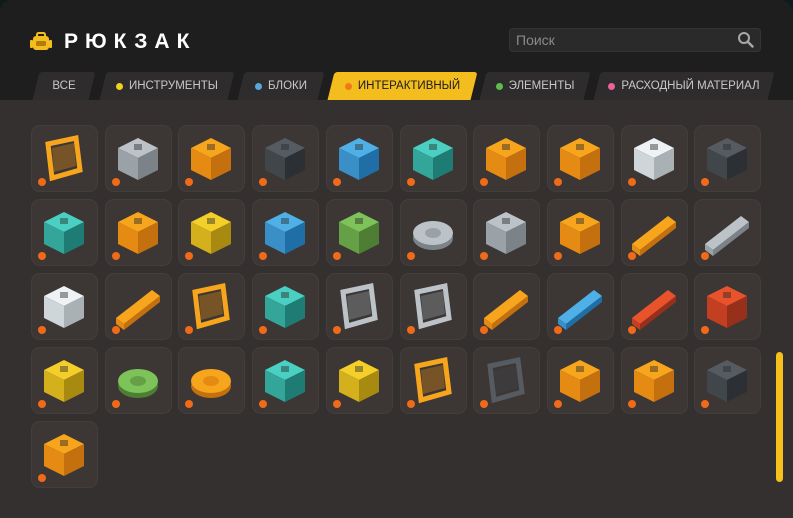 The height and width of the screenshot is (518, 793). What do you see at coordinates (690, 86) in the screenshot?
I see `tab-label: РАСХОДНЫЙ МАТЕРИАЛ` at bounding box center [690, 86].